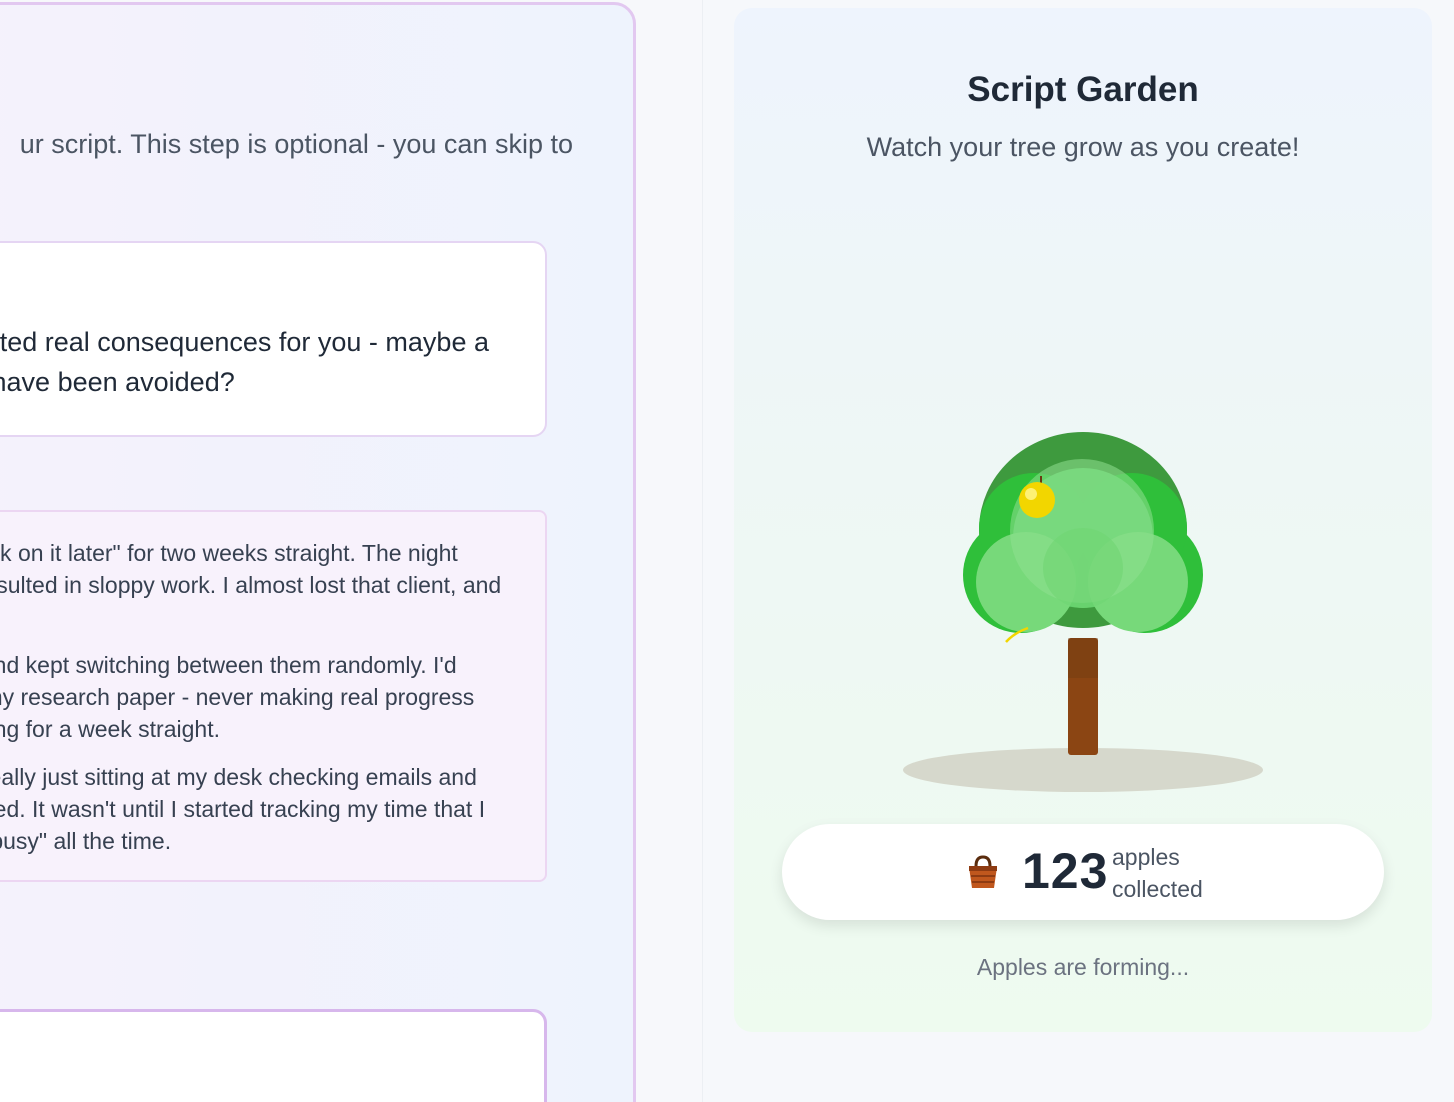  Describe the element at coordinates (273, 1055) in the screenshot. I see `answer-textarea` at that location.